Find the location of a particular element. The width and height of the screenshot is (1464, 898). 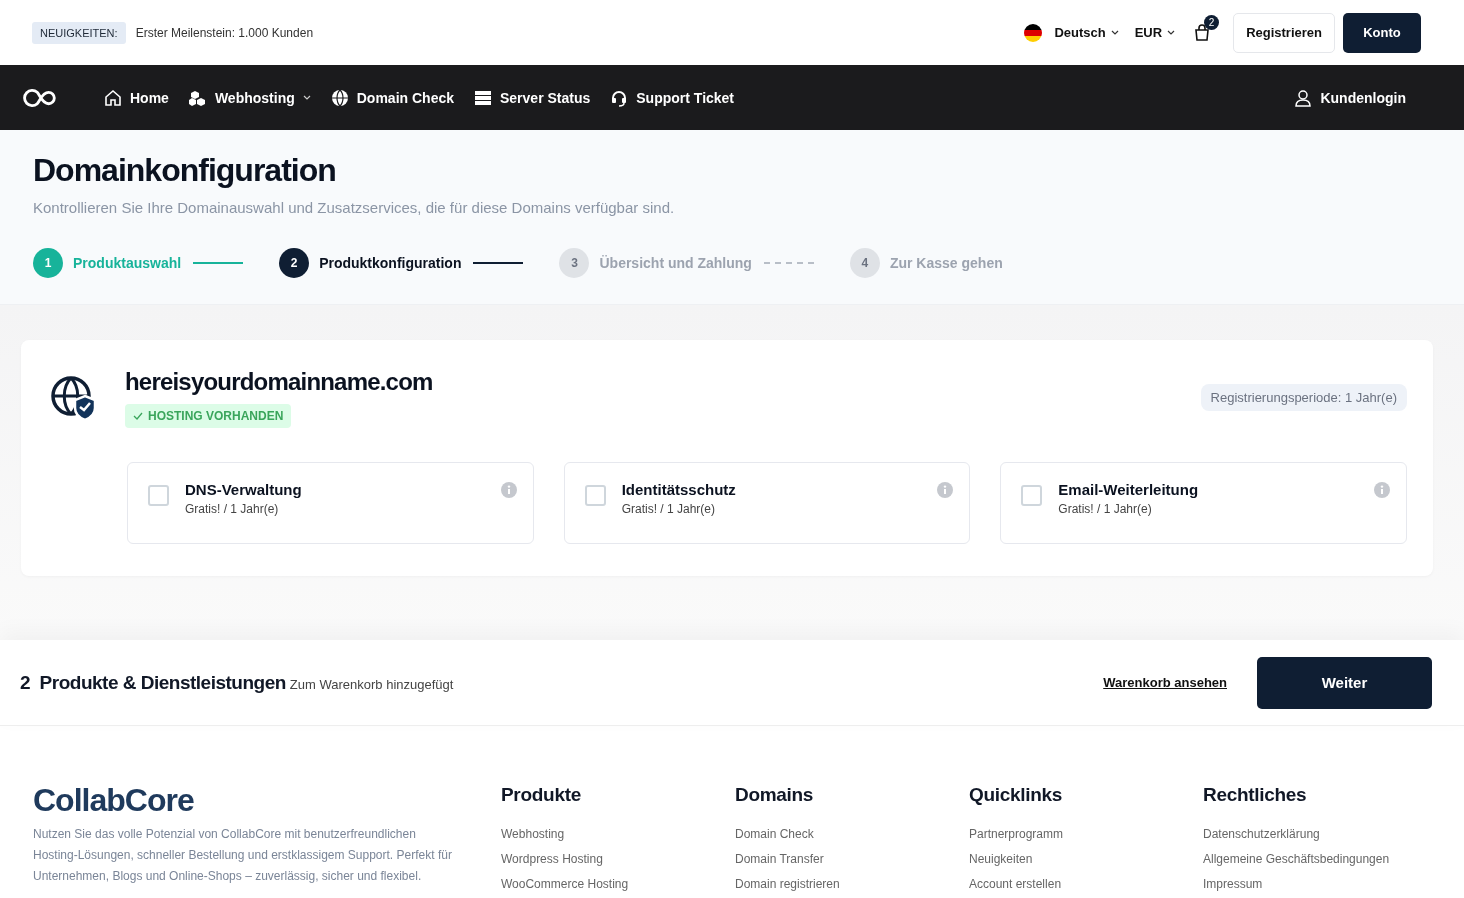

nav-link: Webhosting is located at coordinates (249, 97).